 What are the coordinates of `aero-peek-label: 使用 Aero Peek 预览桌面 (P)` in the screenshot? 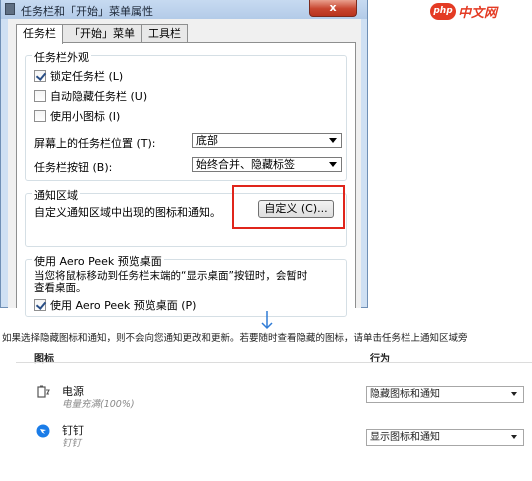 It's located at (123, 305).